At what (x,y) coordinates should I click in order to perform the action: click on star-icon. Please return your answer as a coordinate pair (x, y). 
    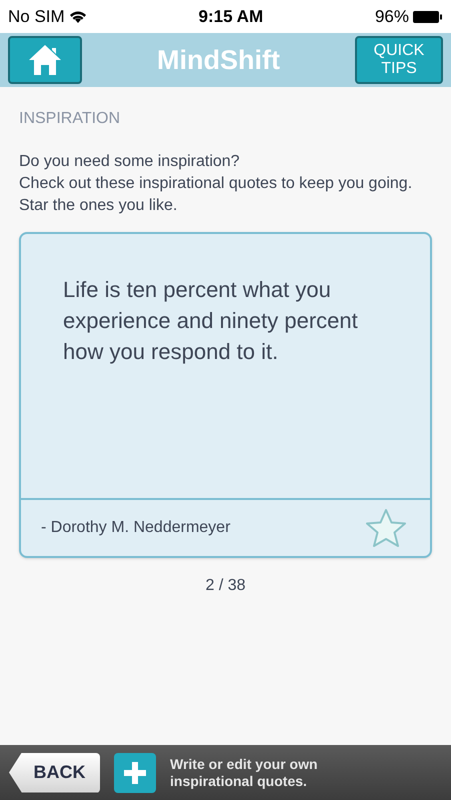
    Looking at the image, I should click on (386, 528).